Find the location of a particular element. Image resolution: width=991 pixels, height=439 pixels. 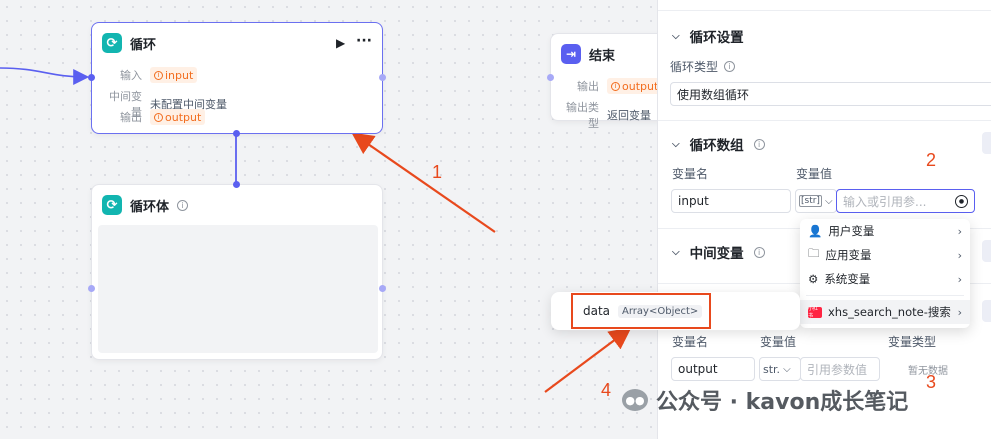

loop-input-row: 输入 i input is located at coordinates (150, 75).